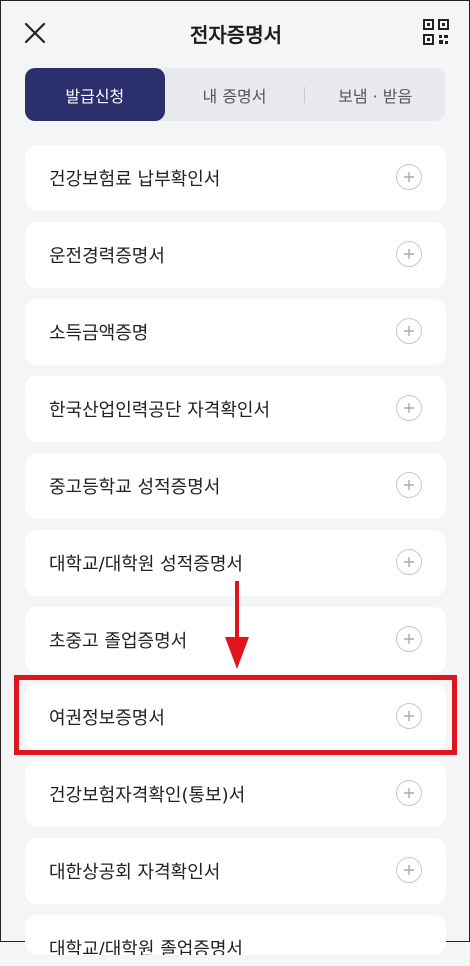 The image size is (470, 966). What do you see at coordinates (235, 935) in the screenshot?
I see `list-item: 대학교/대학원 졸업증명서` at bounding box center [235, 935].